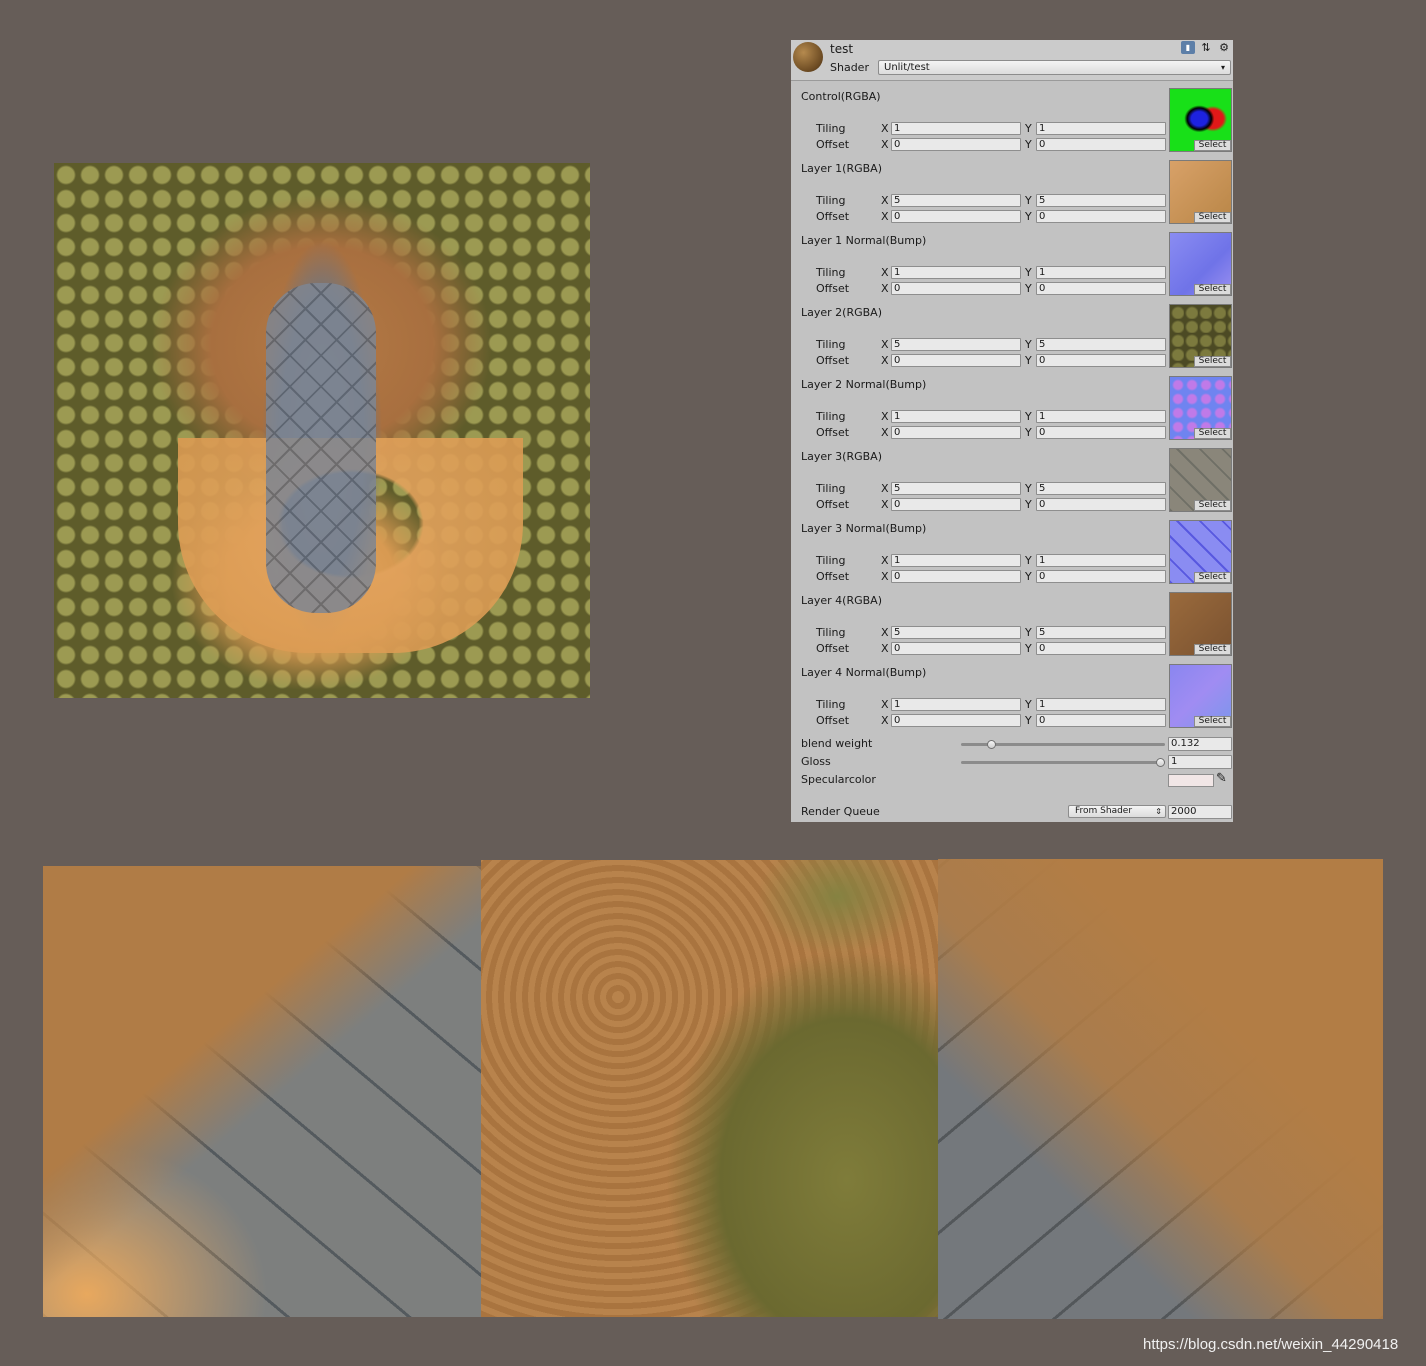 The height and width of the screenshot is (1366, 1426). Describe the element at coordinates (1191, 780) in the screenshot. I see `specular-color-swatch` at that location.